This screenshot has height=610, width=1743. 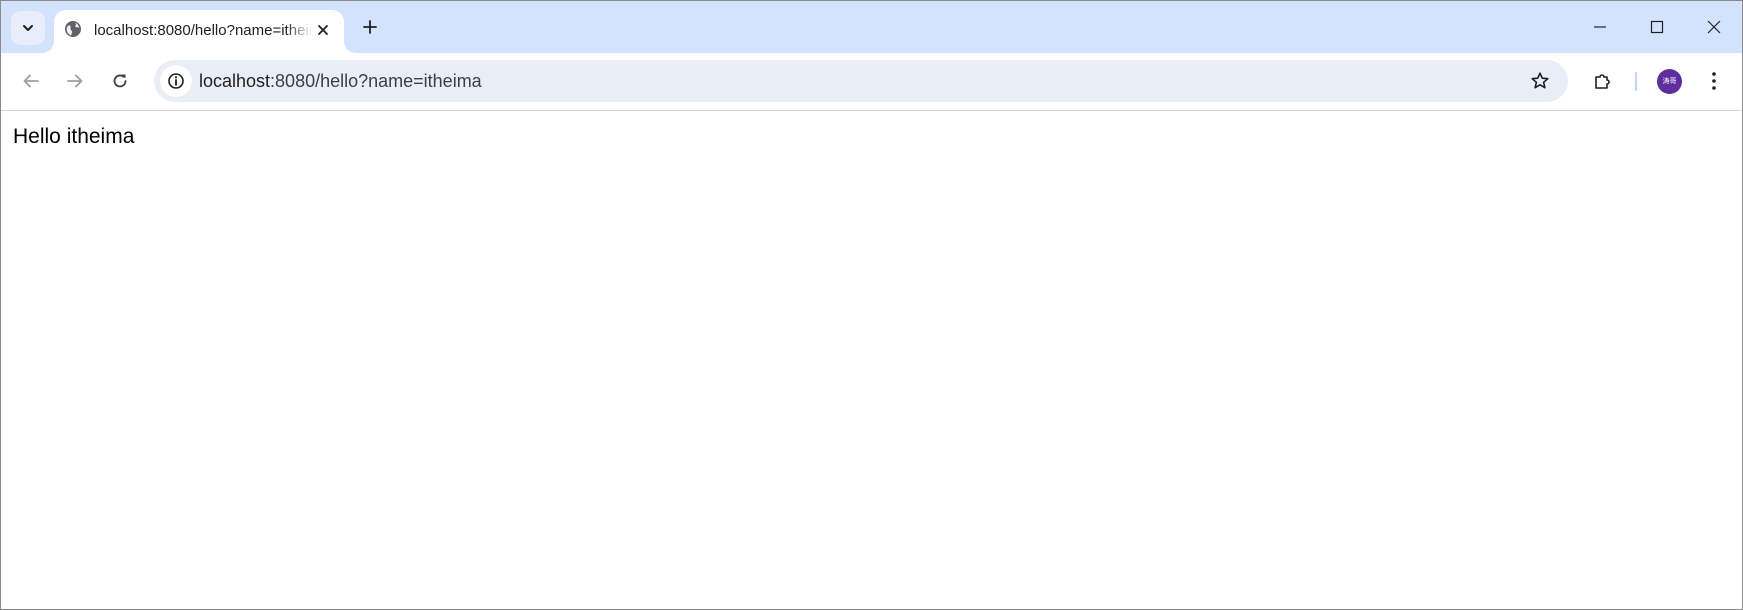 I want to click on profile-avatar: 涛哥, so click(x=1669, y=81).